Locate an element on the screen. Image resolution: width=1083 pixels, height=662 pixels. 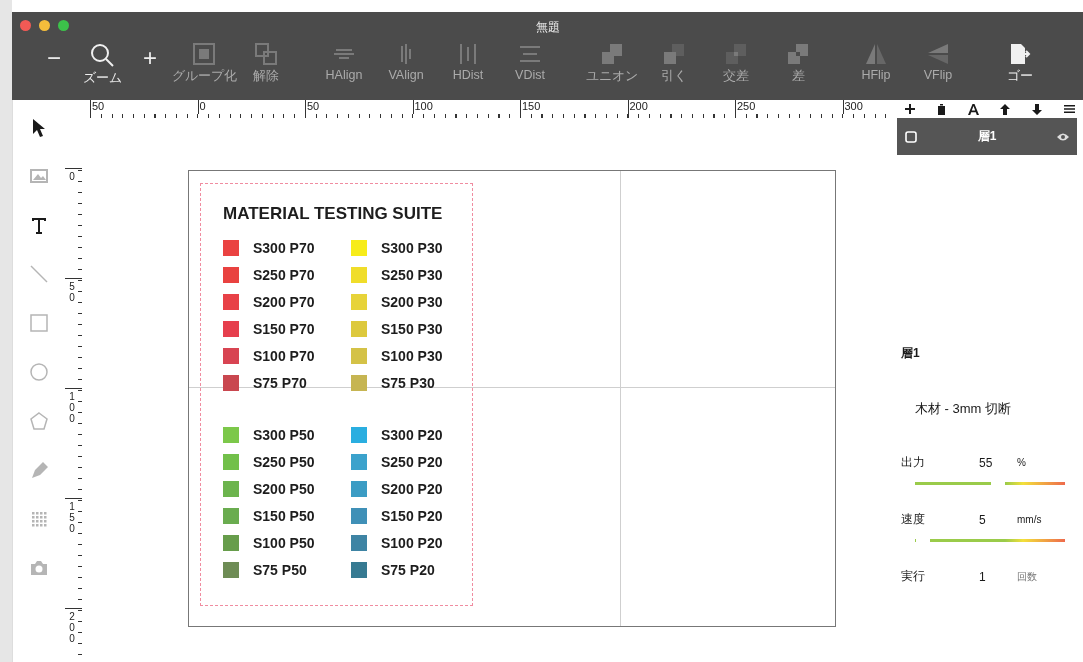
minimize-window-button is located at coordinates (44, 25).